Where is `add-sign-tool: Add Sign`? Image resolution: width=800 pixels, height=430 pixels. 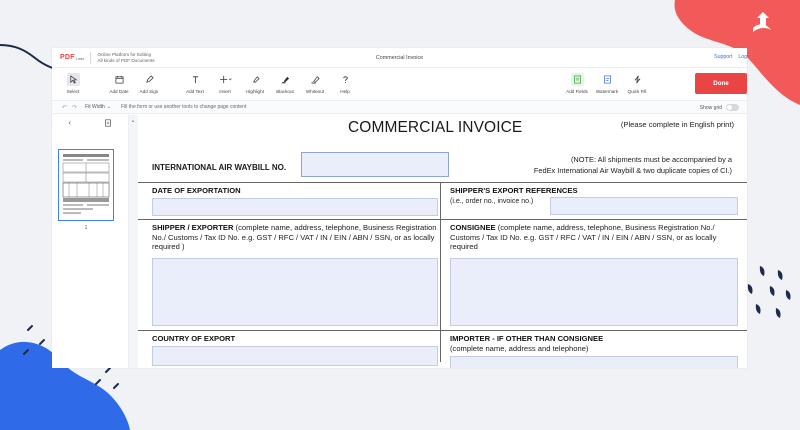
add-sign-tool: Add Sign is located at coordinates (149, 81).